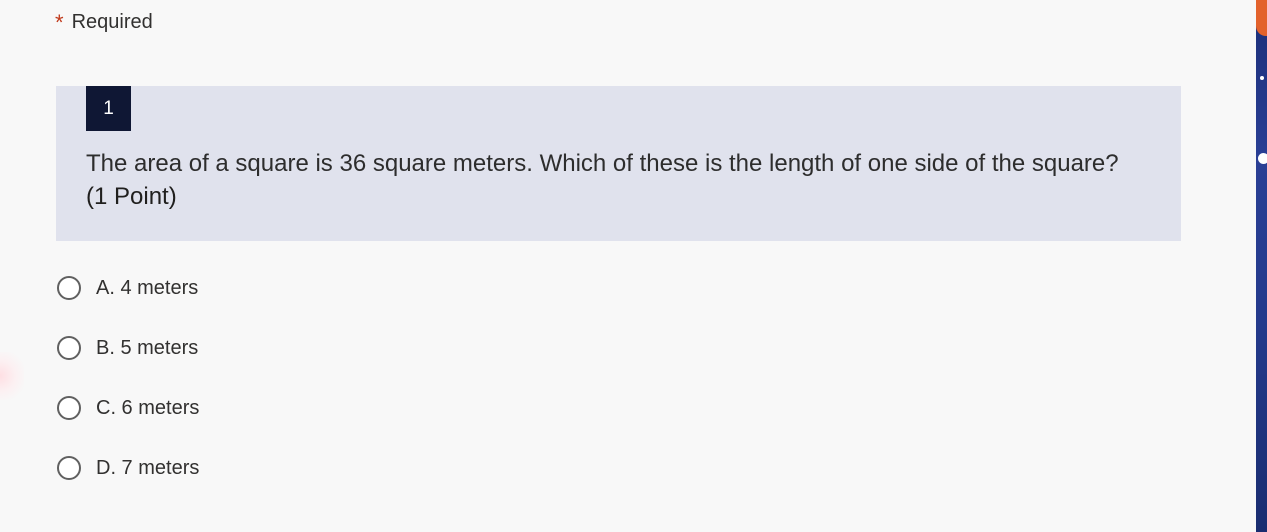 This screenshot has width=1267, height=532. I want to click on option-a: A. 4 meters, so click(128, 288).